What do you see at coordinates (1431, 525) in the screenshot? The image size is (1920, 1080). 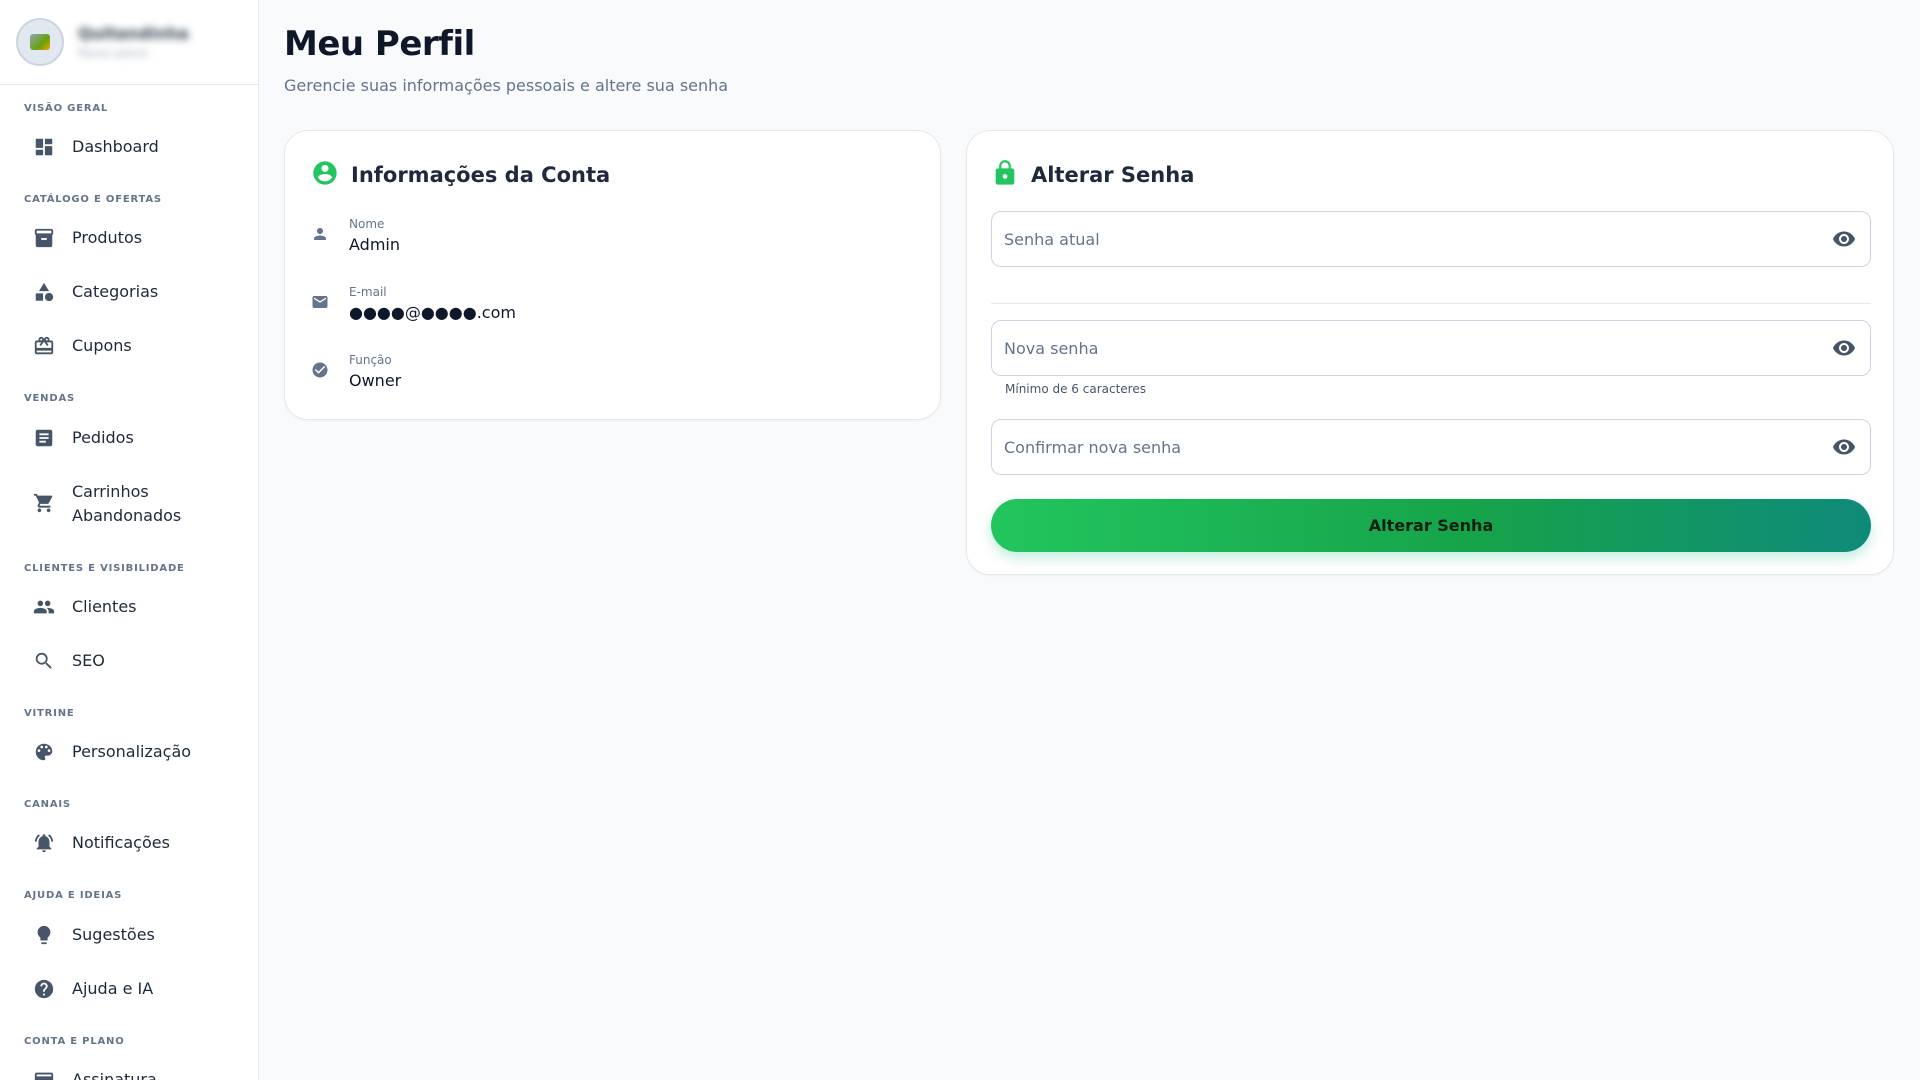 I see `change-password-button: Alterar Senha` at bounding box center [1431, 525].